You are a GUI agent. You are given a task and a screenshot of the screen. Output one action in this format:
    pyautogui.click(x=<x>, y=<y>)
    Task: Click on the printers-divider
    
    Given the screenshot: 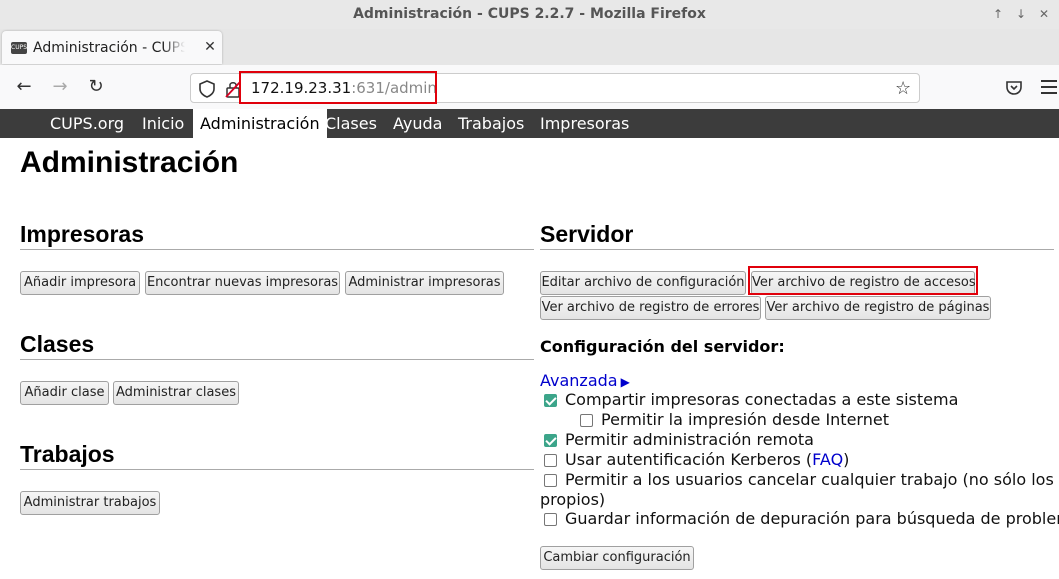 What is the action you would take?
    pyautogui.click(x=277, y=249)
    